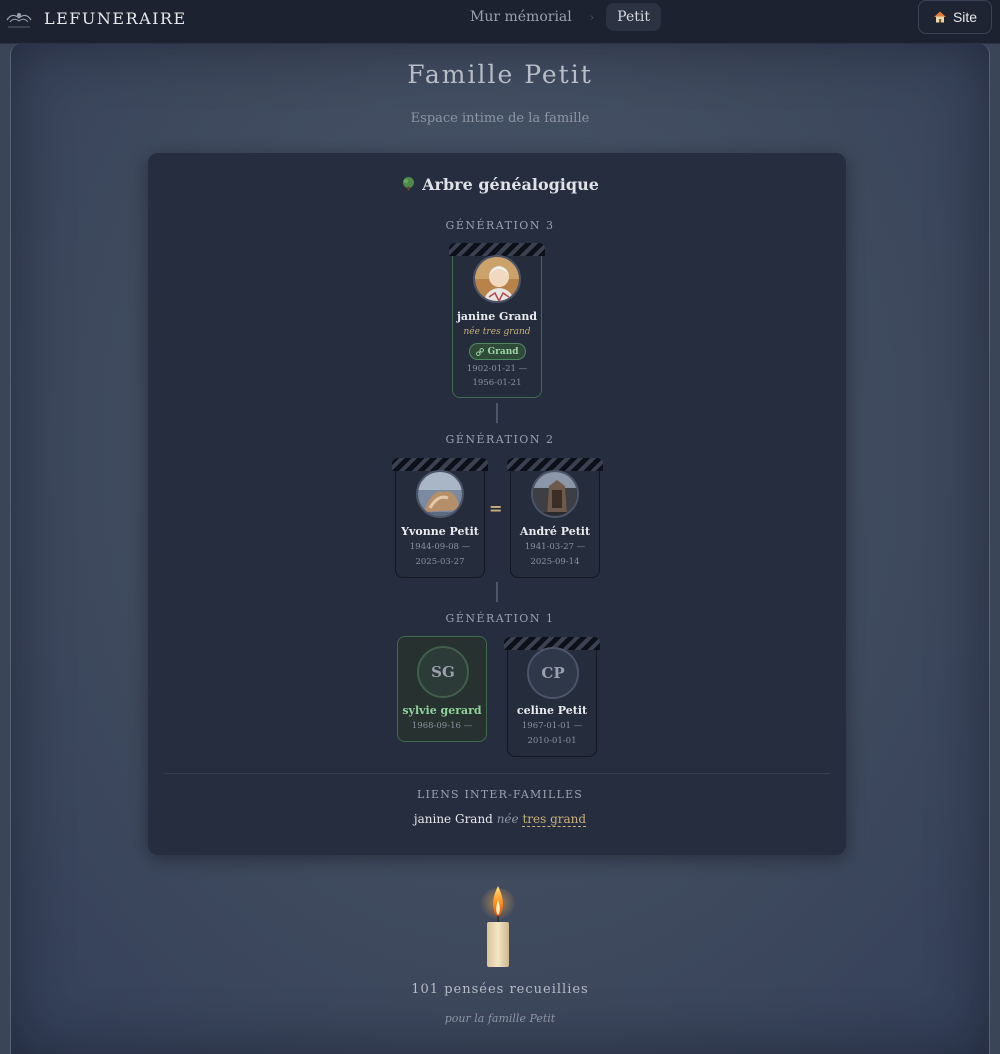  I want to click on badge-label: Grand, so click(503, 351).